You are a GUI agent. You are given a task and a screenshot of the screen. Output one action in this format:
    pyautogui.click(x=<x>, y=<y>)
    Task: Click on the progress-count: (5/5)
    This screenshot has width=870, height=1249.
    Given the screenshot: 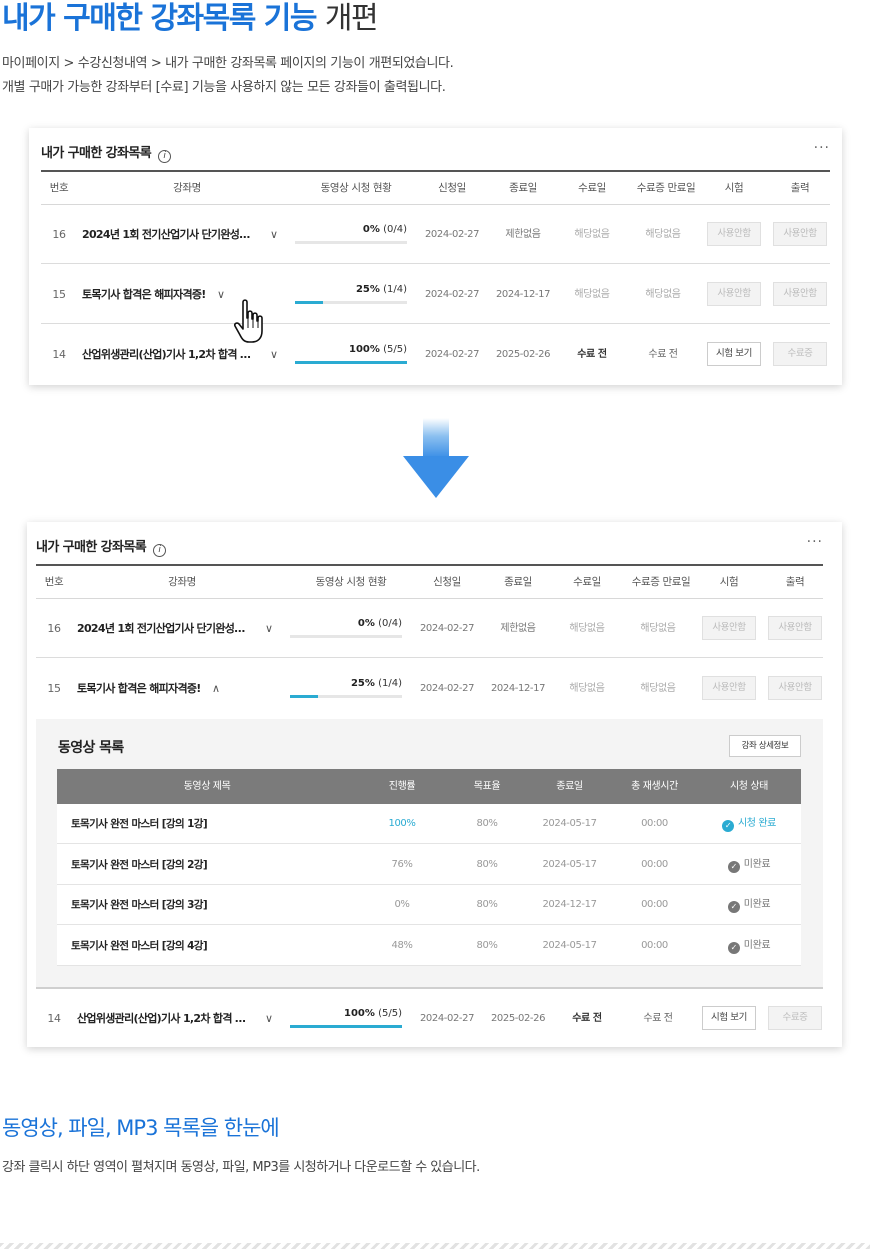 What is the action you would take?
    pyautogui.click(x=390, y=1013)
    